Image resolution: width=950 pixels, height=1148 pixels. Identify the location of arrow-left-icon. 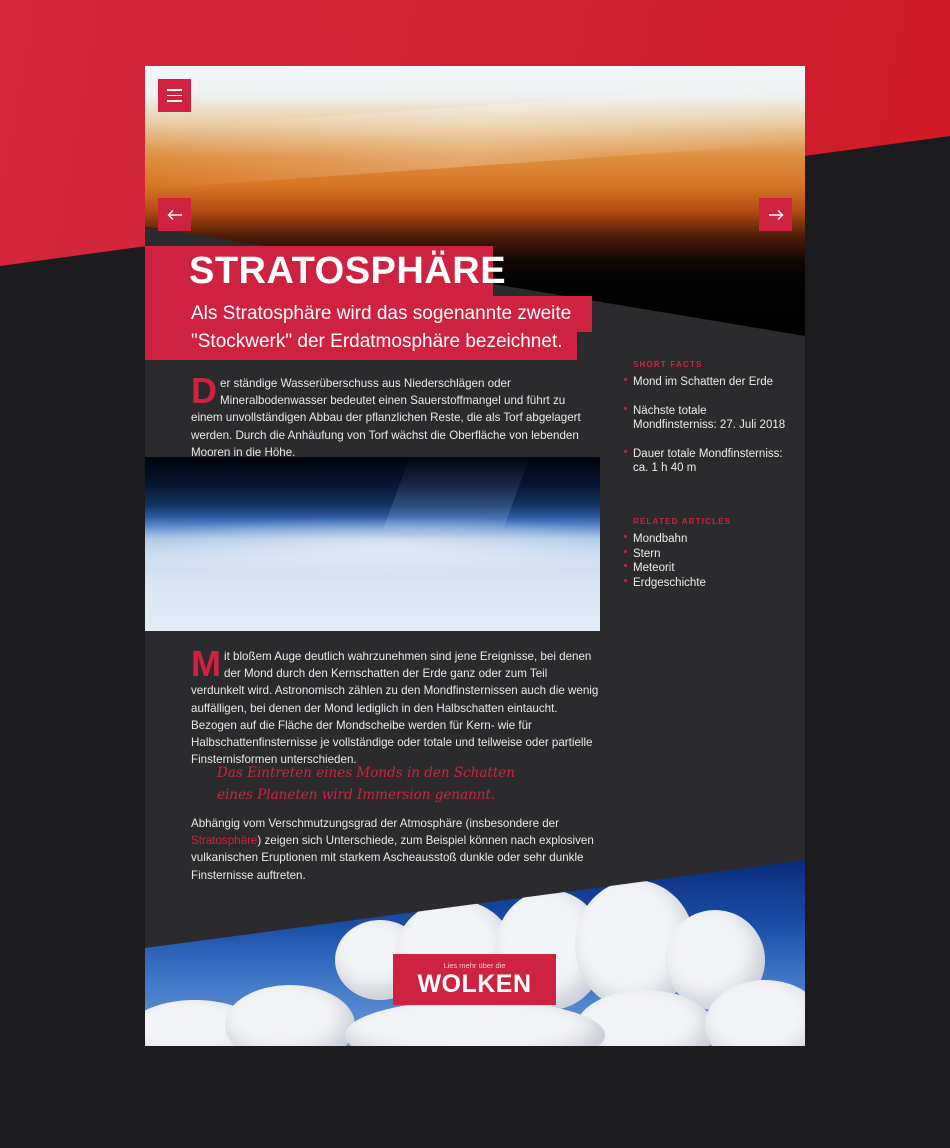
(174, 214).